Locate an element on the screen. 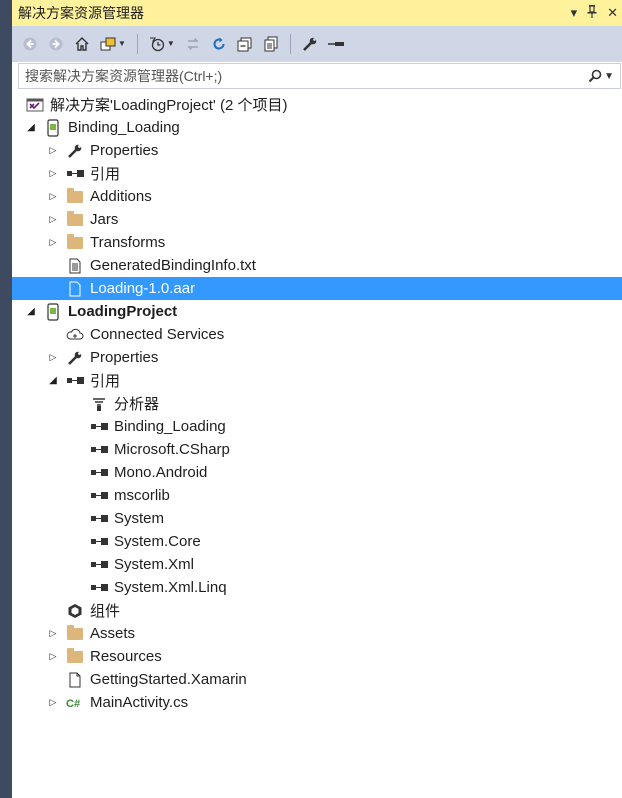  properties-button is located at coordinates (310, 44).